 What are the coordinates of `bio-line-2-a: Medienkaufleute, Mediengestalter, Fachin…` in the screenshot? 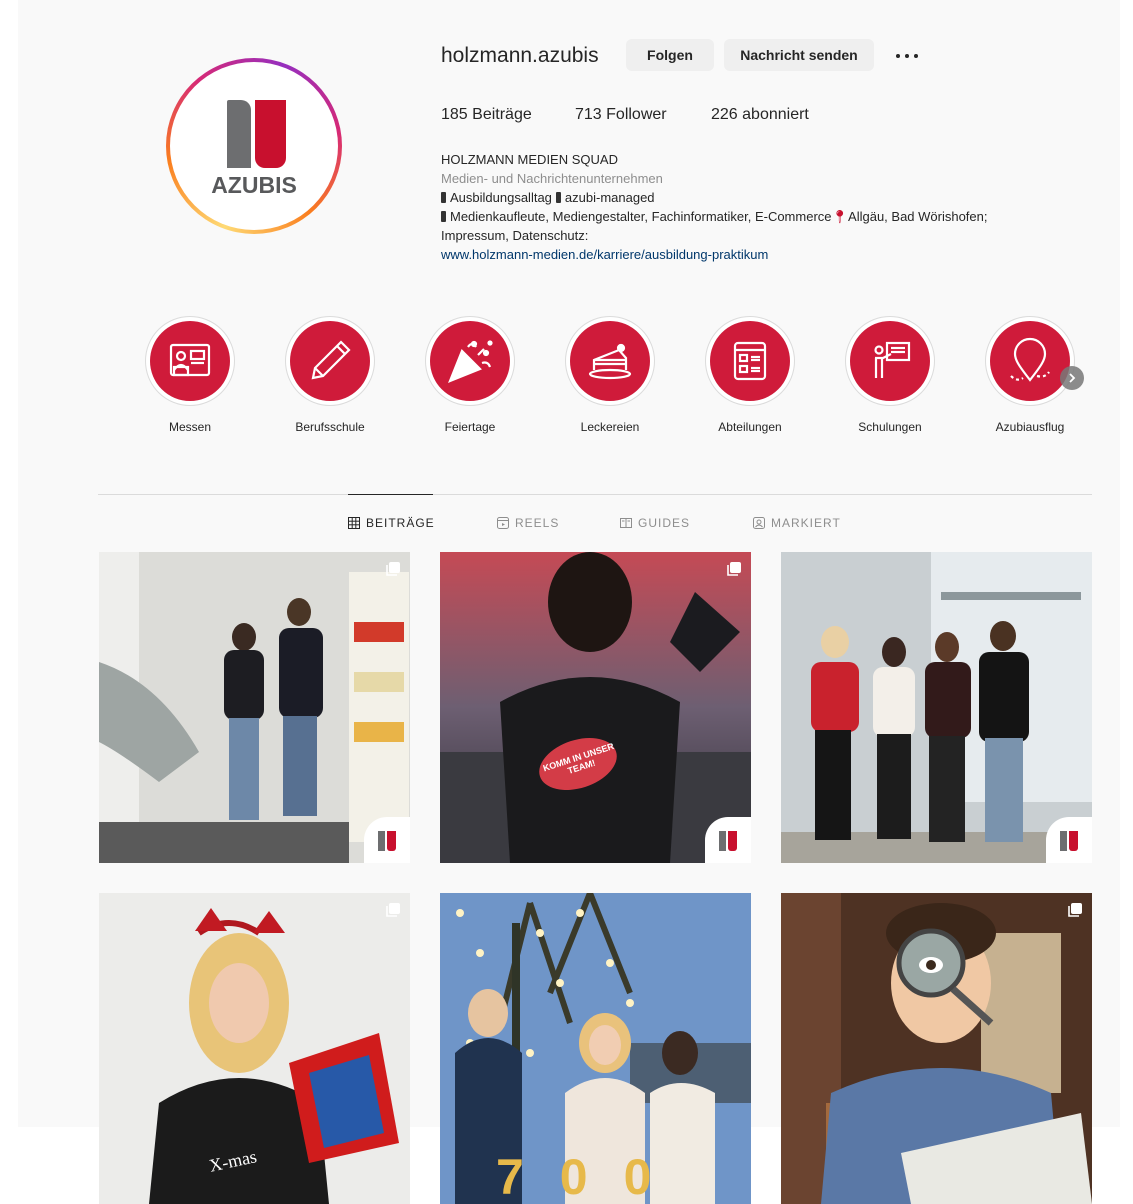 It's located at (641, 216).